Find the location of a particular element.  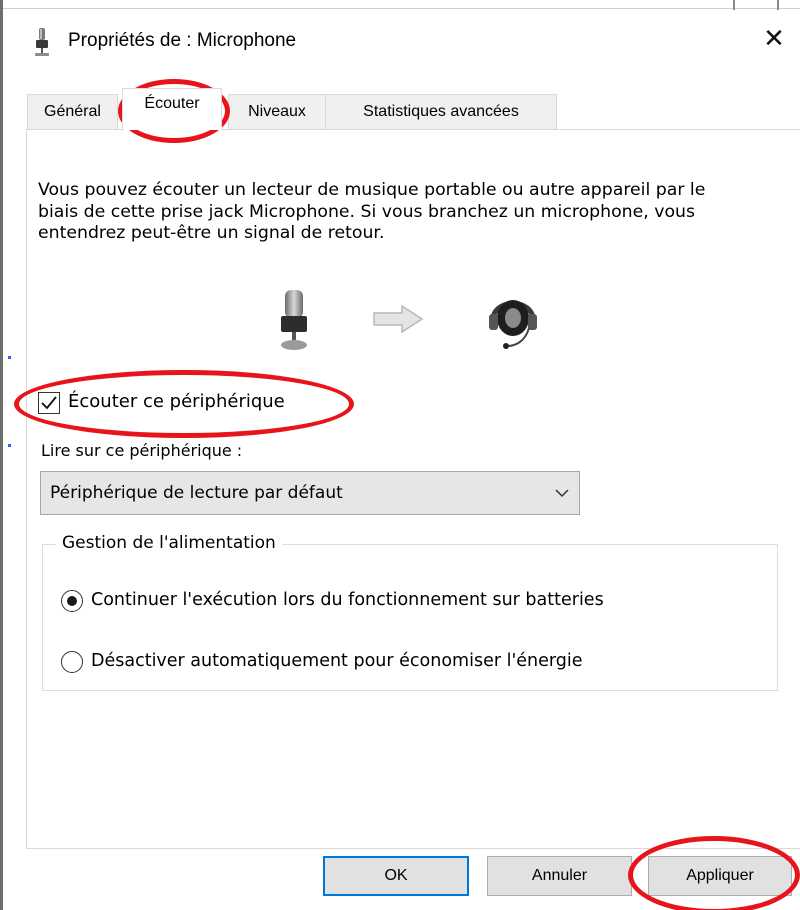

window-title: Propriétés de : Microphone is located at coordinates (182, 40).